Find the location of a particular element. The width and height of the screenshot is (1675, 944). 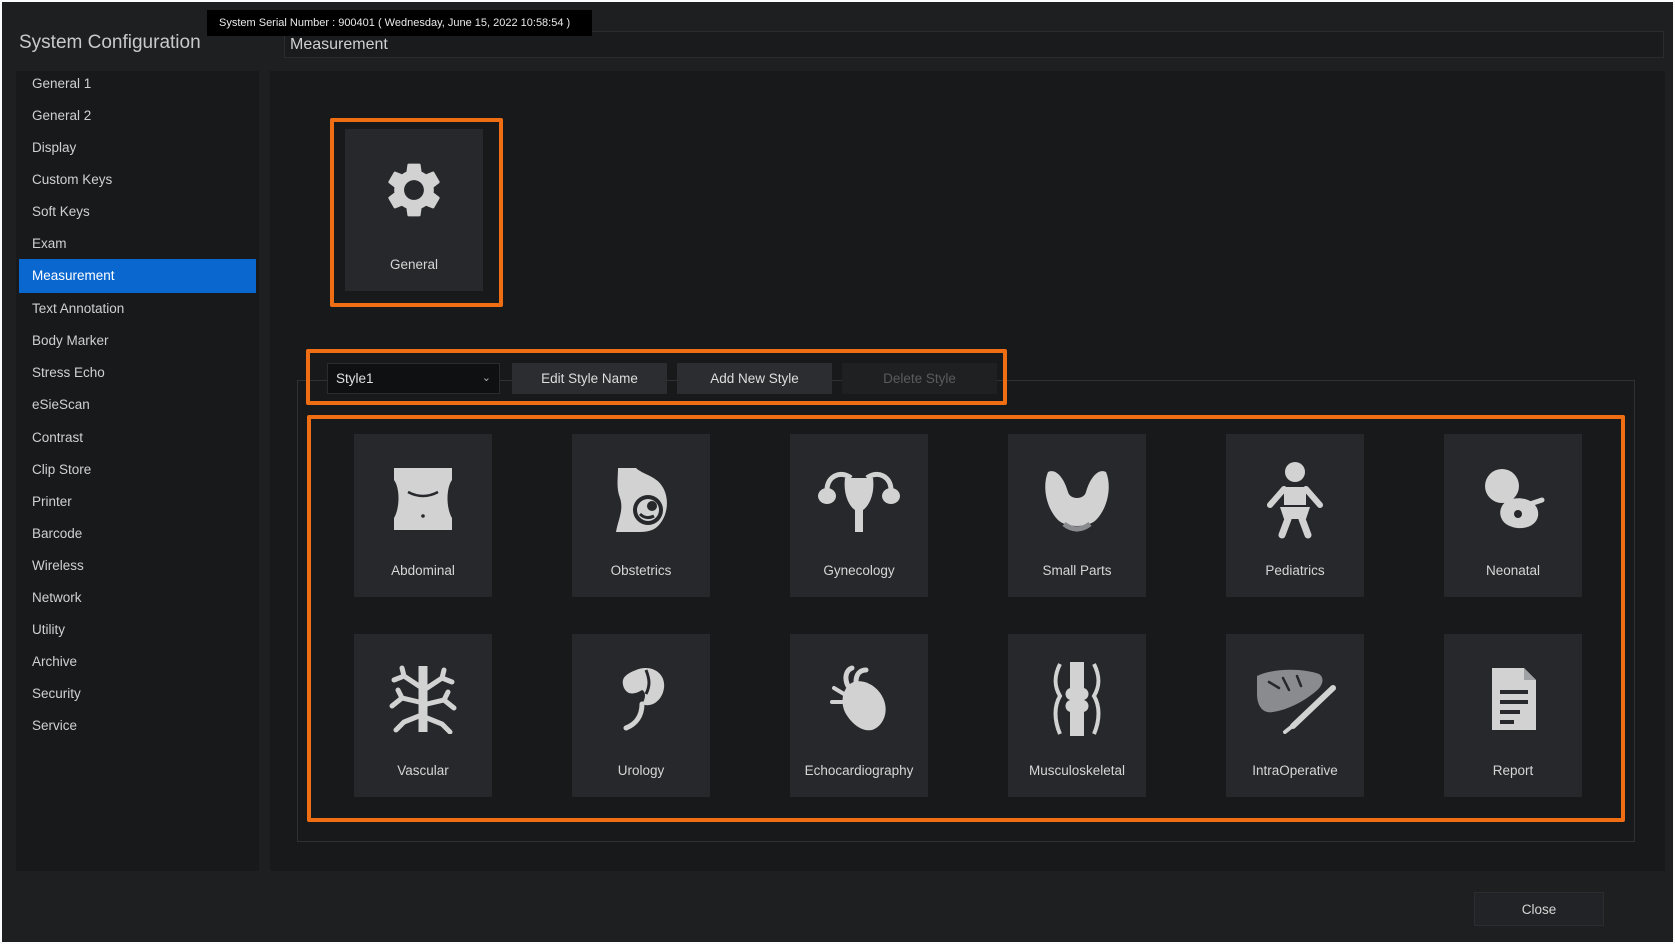

app-tile-obstetrics: Obstetrics is located at coordinates (641, 515).